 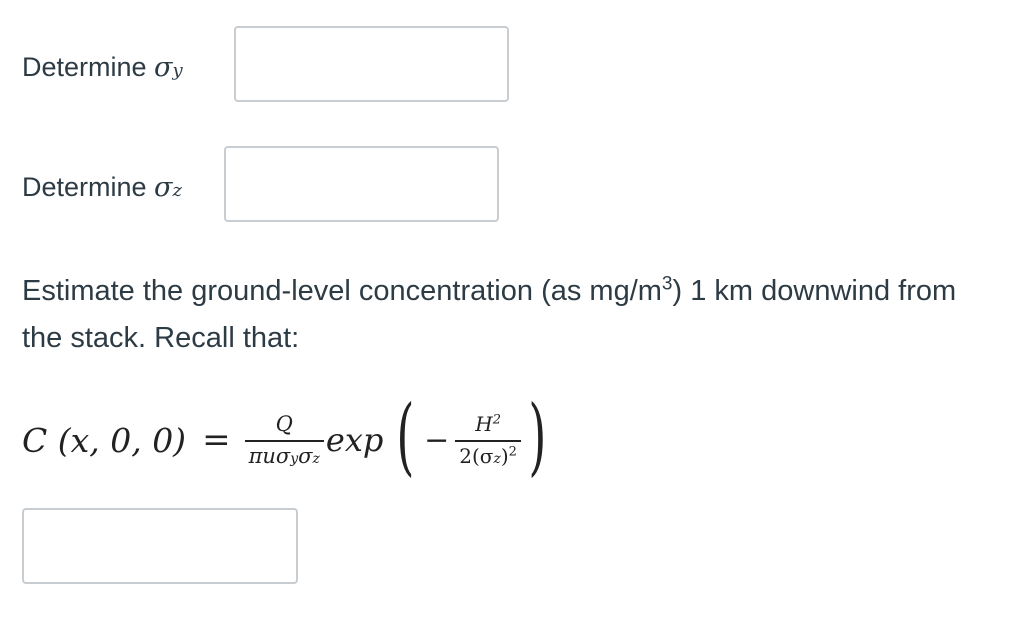 I want to click on question-sigma-z: Determine σz, so click(x=102, y=187).